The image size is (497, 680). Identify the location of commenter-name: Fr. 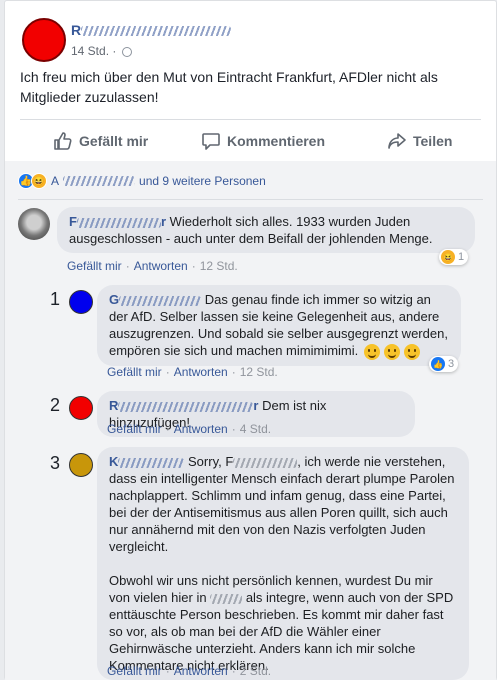
(117, 221).